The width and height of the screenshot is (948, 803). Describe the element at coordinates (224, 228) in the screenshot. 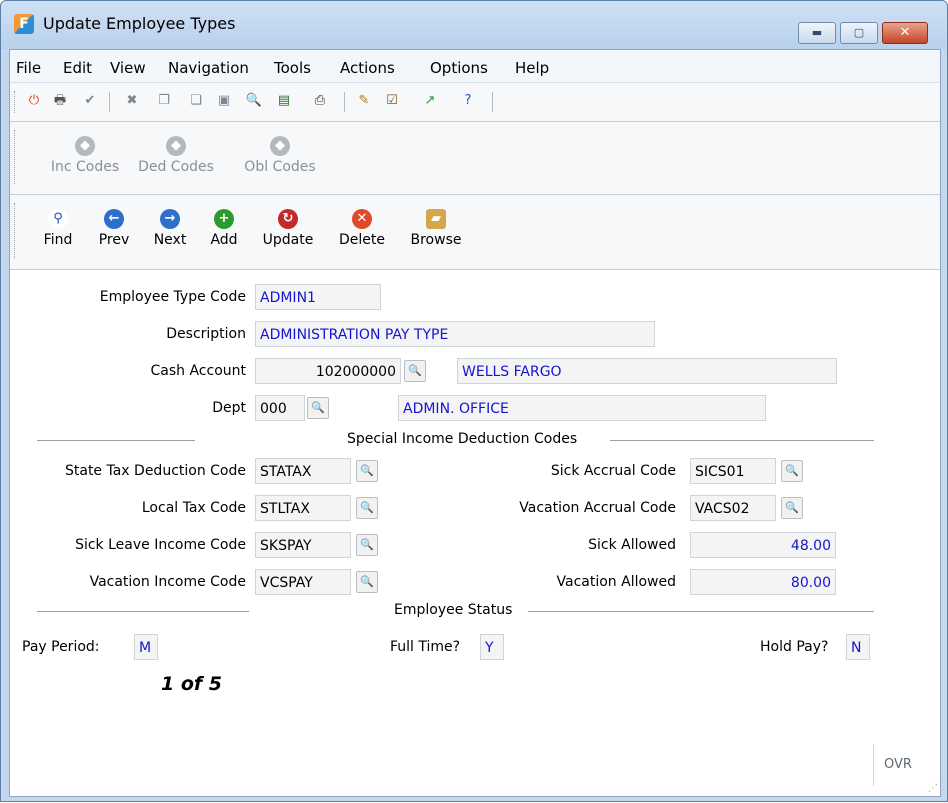

I see `add-button: + Add` at that location.